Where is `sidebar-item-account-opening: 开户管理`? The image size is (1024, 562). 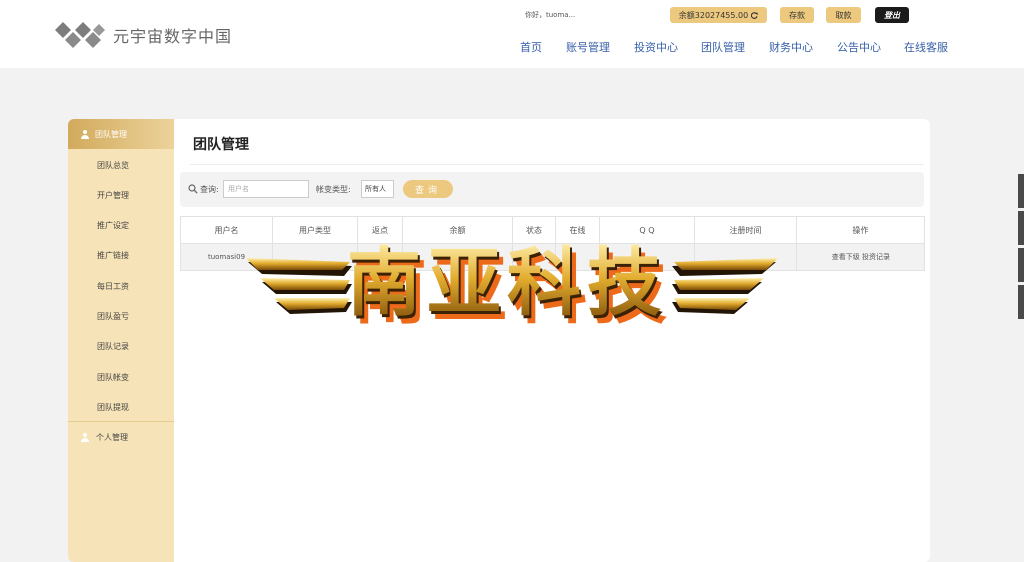 sidebar-item-account-opening: 开户管理 is located at coordinates (113, 195).